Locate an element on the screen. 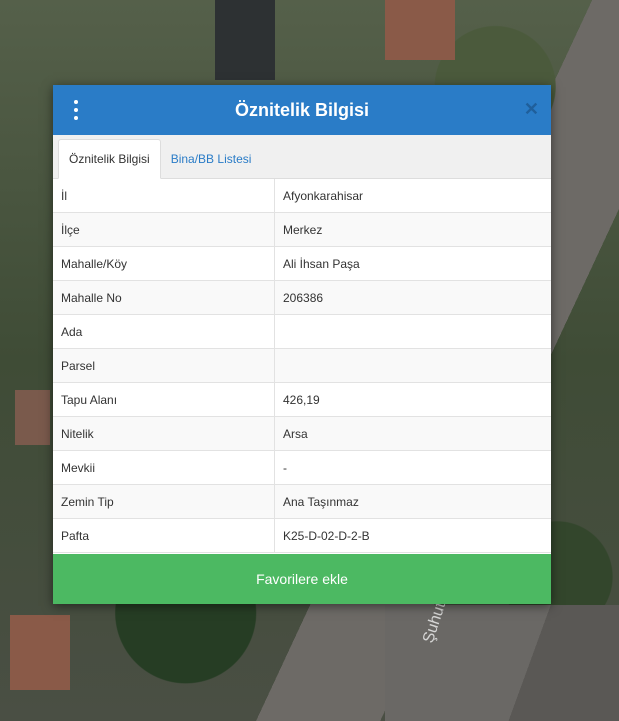  attribute-value: Ali İhsan Paşa is located at coordinates (412, 263).